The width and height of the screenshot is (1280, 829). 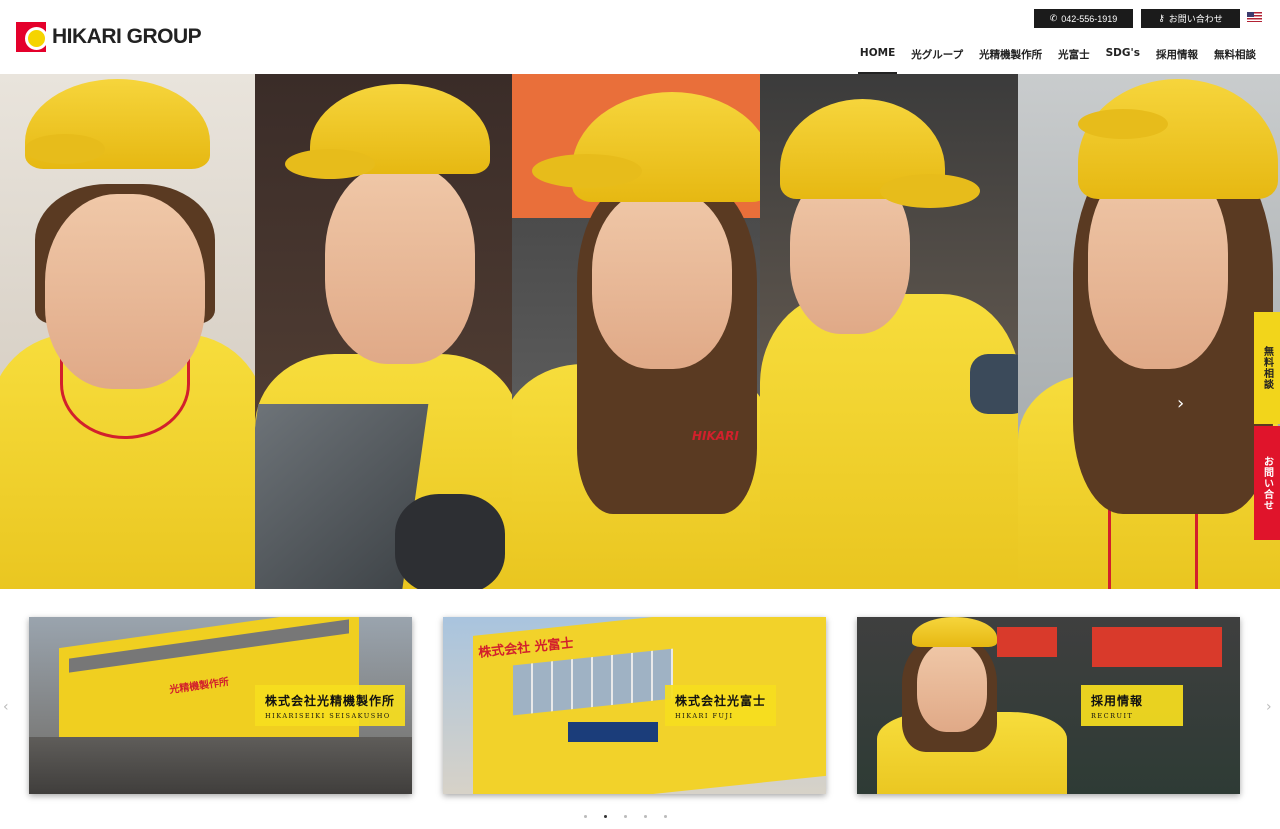 I want to click on logo: HIKARI GROUP, so click(x=109, y=37).